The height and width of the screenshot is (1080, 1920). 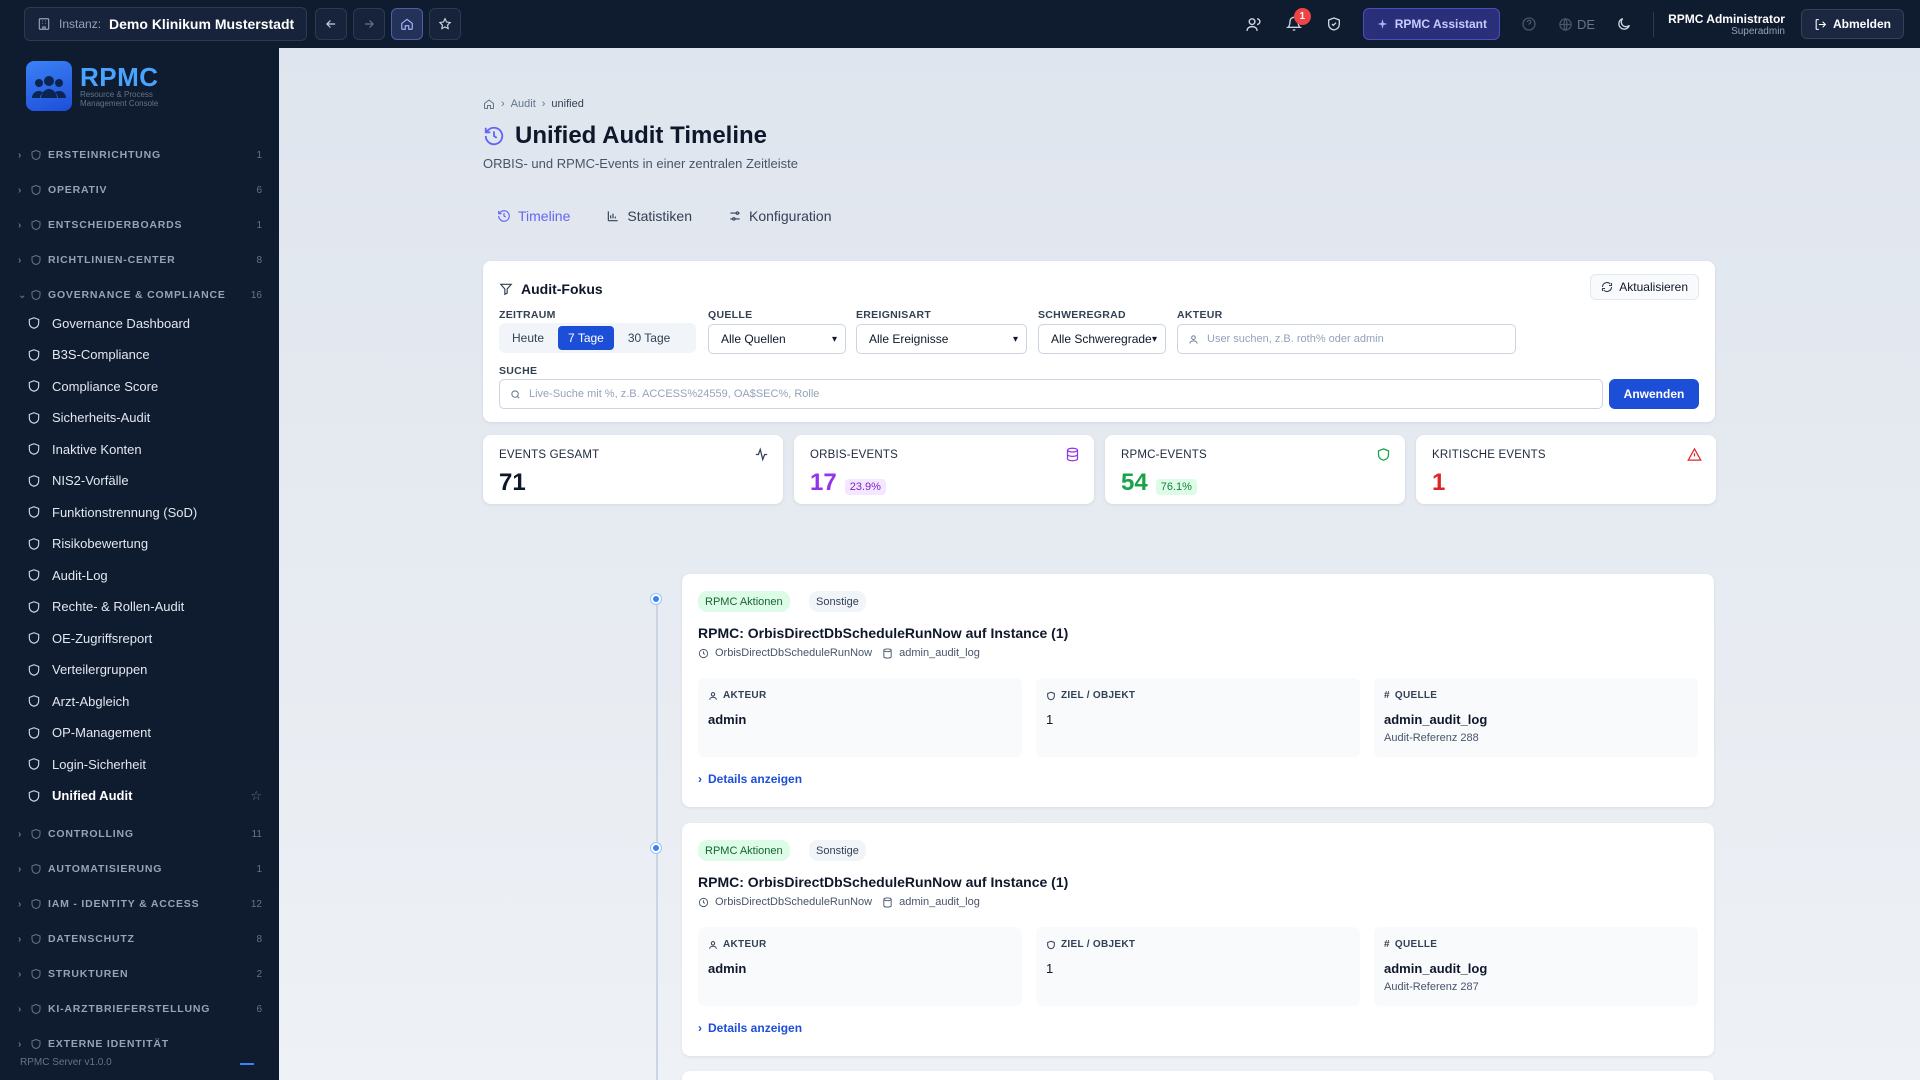 What do you see at coordinates (259, 260) in the screenshot?
I see `sidebar-group-count: 8` at bounding box center [259, 260].